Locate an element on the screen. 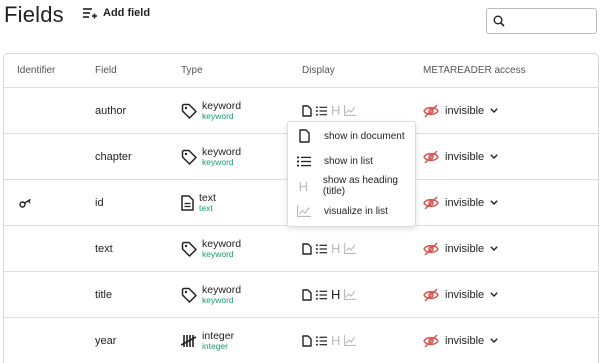  menu-item-show-in-document: show in document is located at coordinates (351, 136).